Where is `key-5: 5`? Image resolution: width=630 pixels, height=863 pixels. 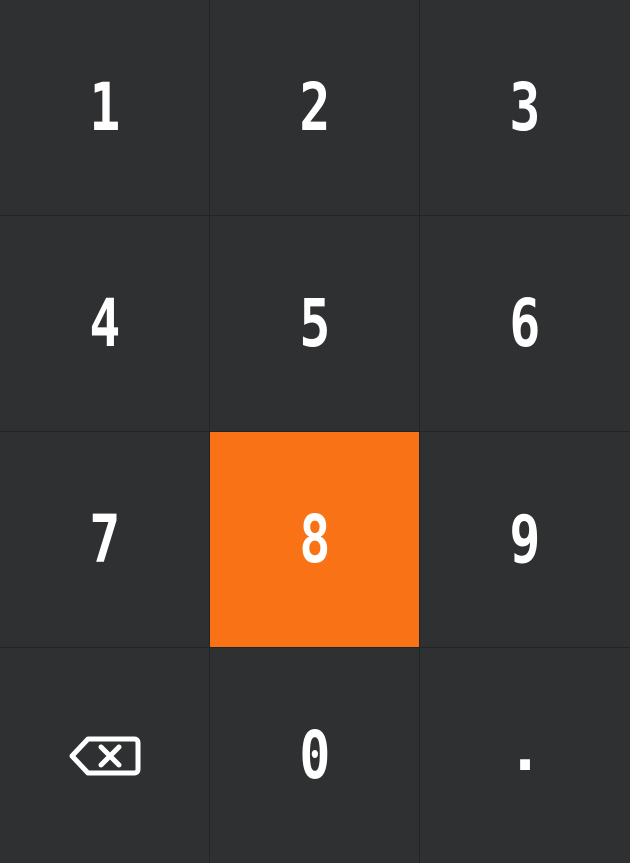
key-5: 5 is located at coordinates (315, 324).